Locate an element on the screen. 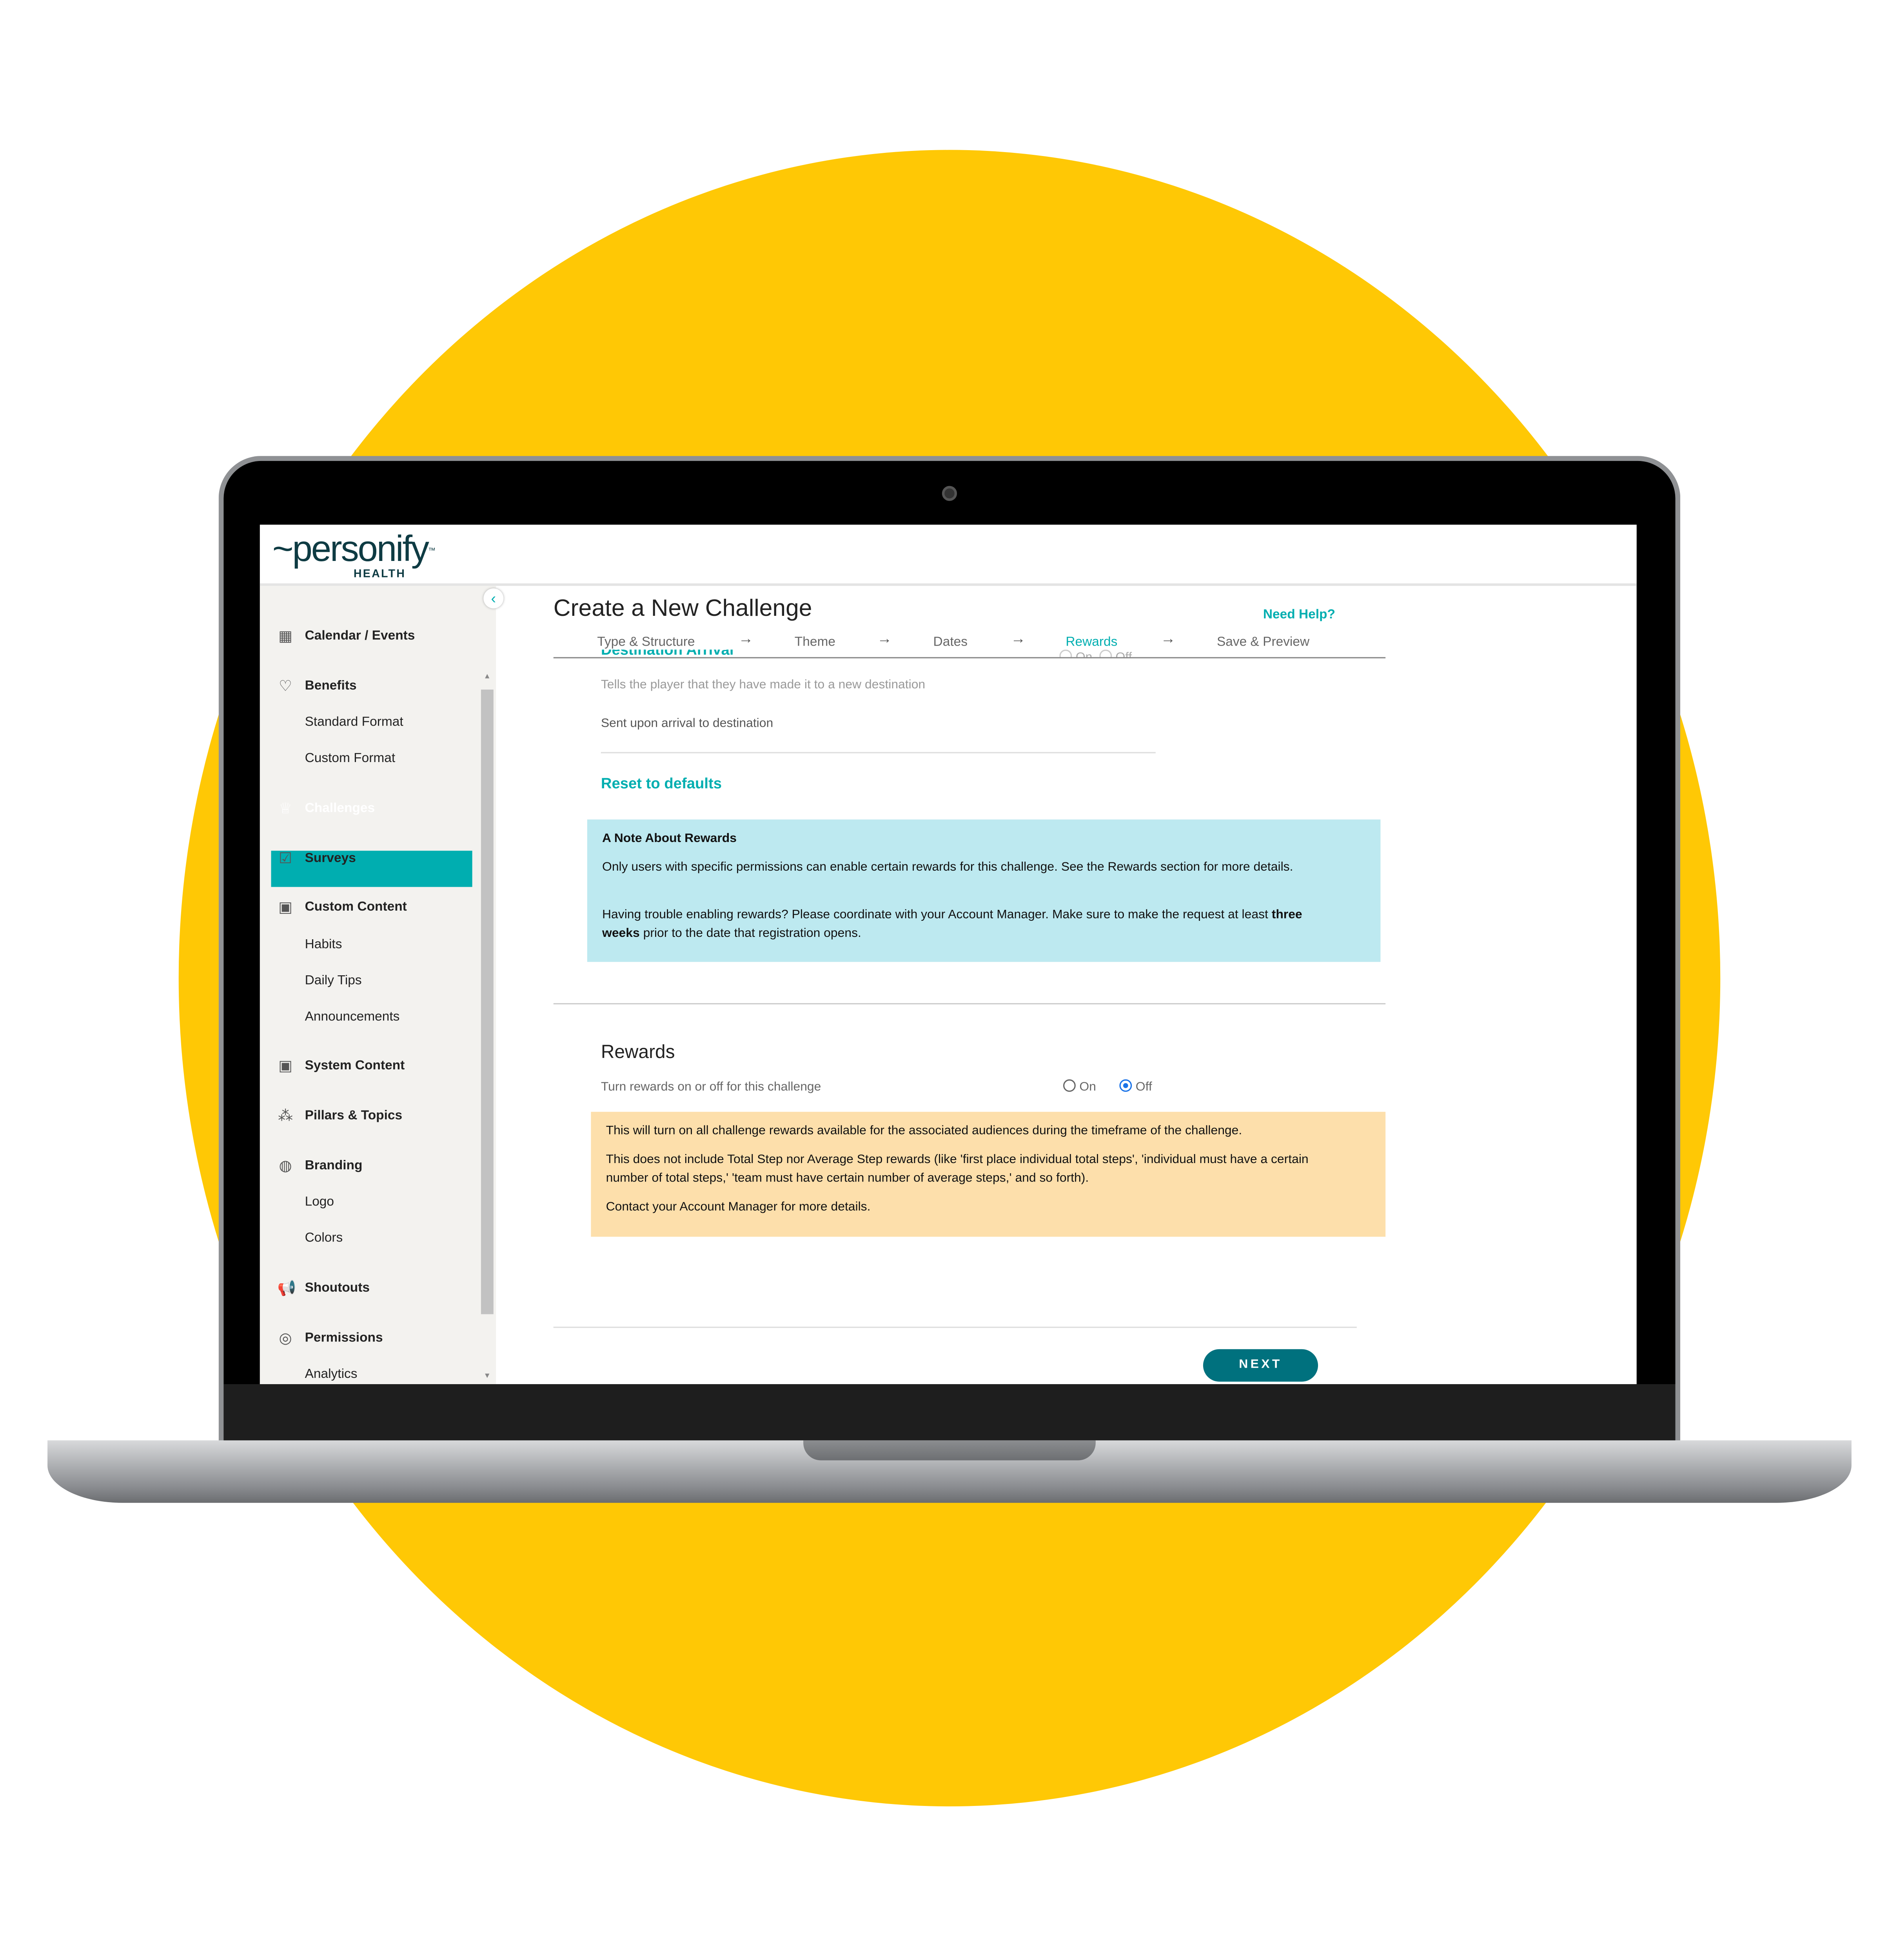 The width and height of the screenshot is (1899, 1960). stethoscope-icon: ♡ is located at coordinates (286, 686).